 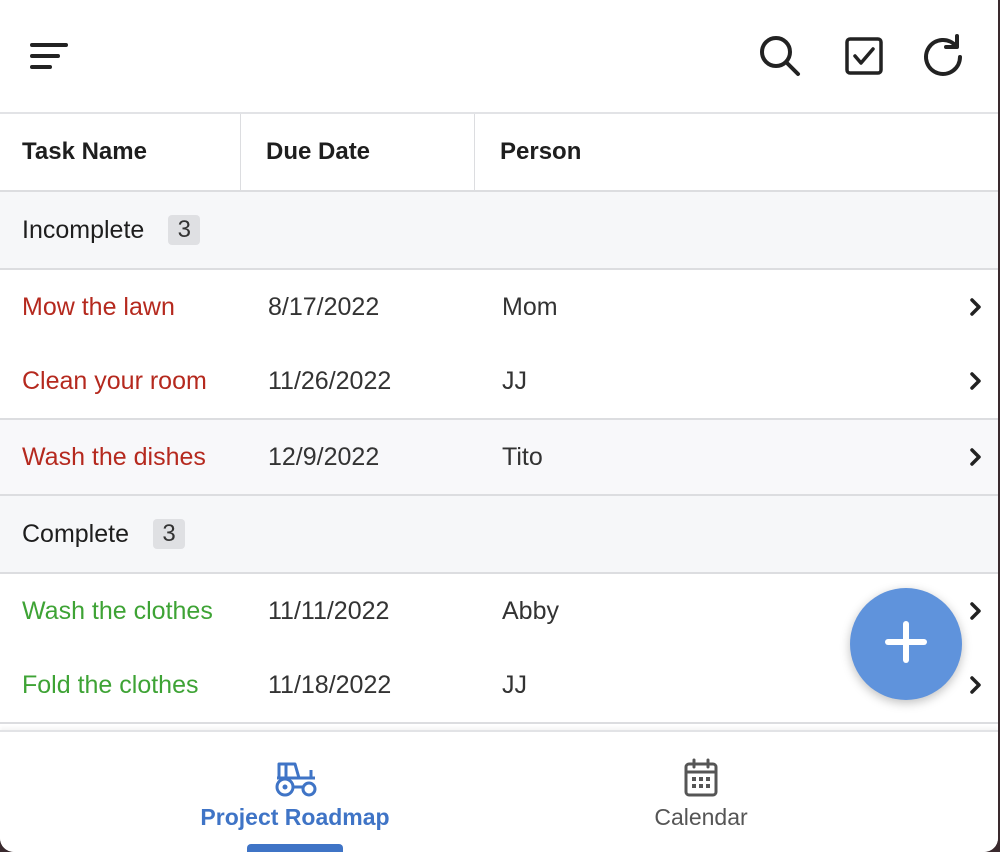 What do you see at coordinates (329, 610) in the screenshot?
I see `due-date: 11/11/2022` at bounding box center [329, 610].